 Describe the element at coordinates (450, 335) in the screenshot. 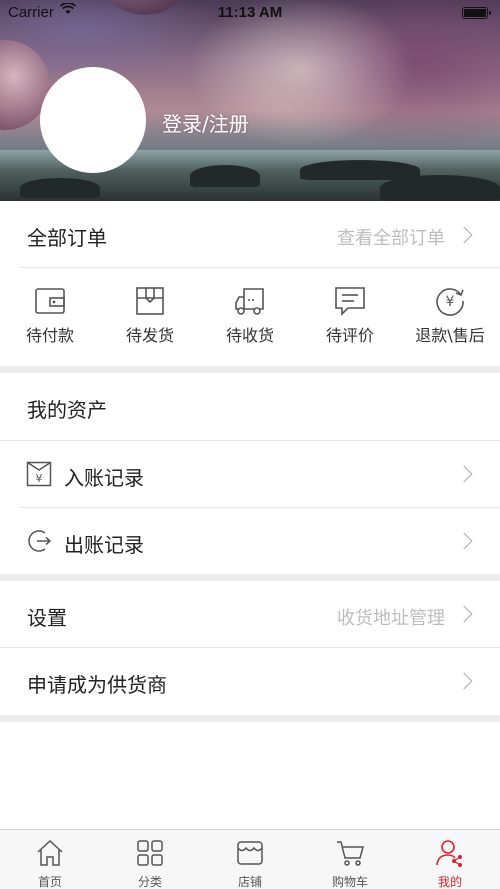

I see `order-status-label: 退款\售后` at that location.